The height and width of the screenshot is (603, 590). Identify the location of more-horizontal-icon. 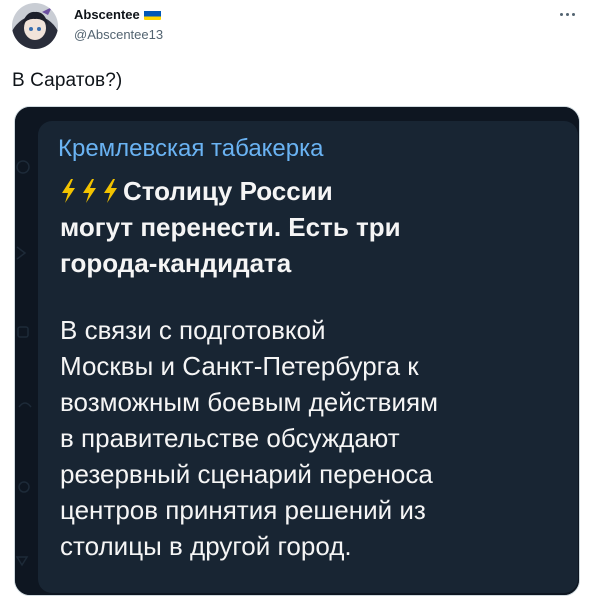
(569, 14).